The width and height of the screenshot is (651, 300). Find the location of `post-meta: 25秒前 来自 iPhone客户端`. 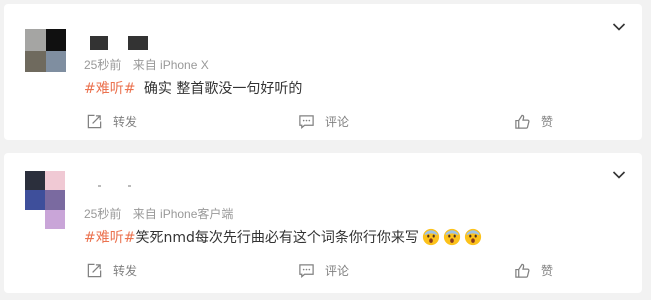

post-meta: 25秒前 来自 iPhone客户端 is located at coordinates (158, 213).